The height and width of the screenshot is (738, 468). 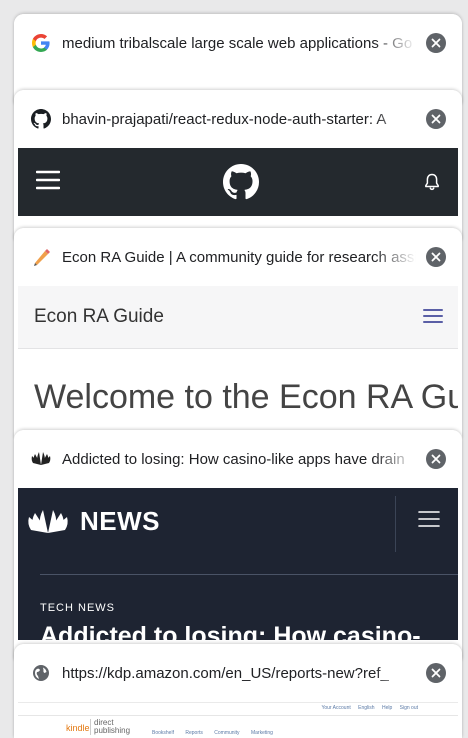 I want to click on nbc-logo-text: NEWS, so click(x=120, y=521).